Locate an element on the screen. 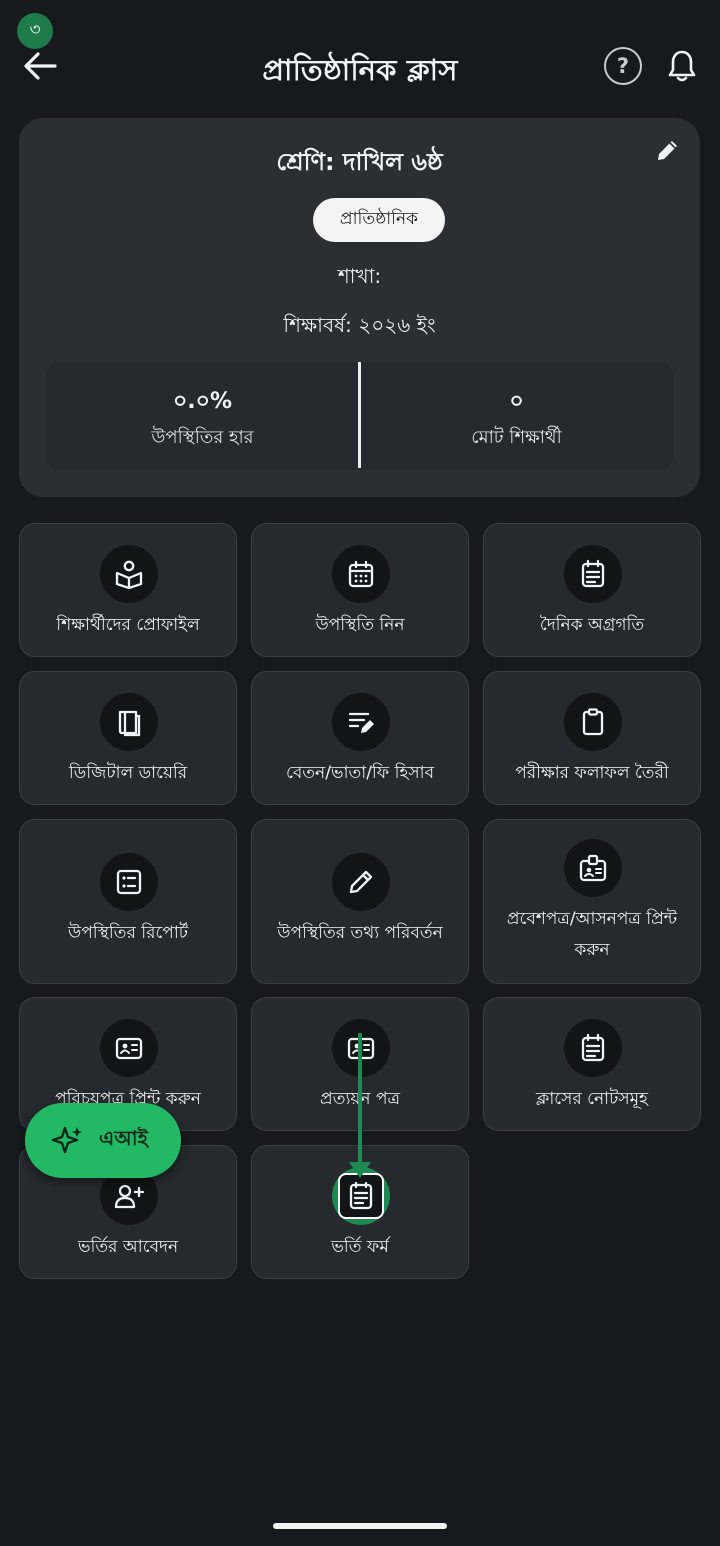 This screenshot has width=720, height=1546. calendar-icon is located at coordinates (361, 574).